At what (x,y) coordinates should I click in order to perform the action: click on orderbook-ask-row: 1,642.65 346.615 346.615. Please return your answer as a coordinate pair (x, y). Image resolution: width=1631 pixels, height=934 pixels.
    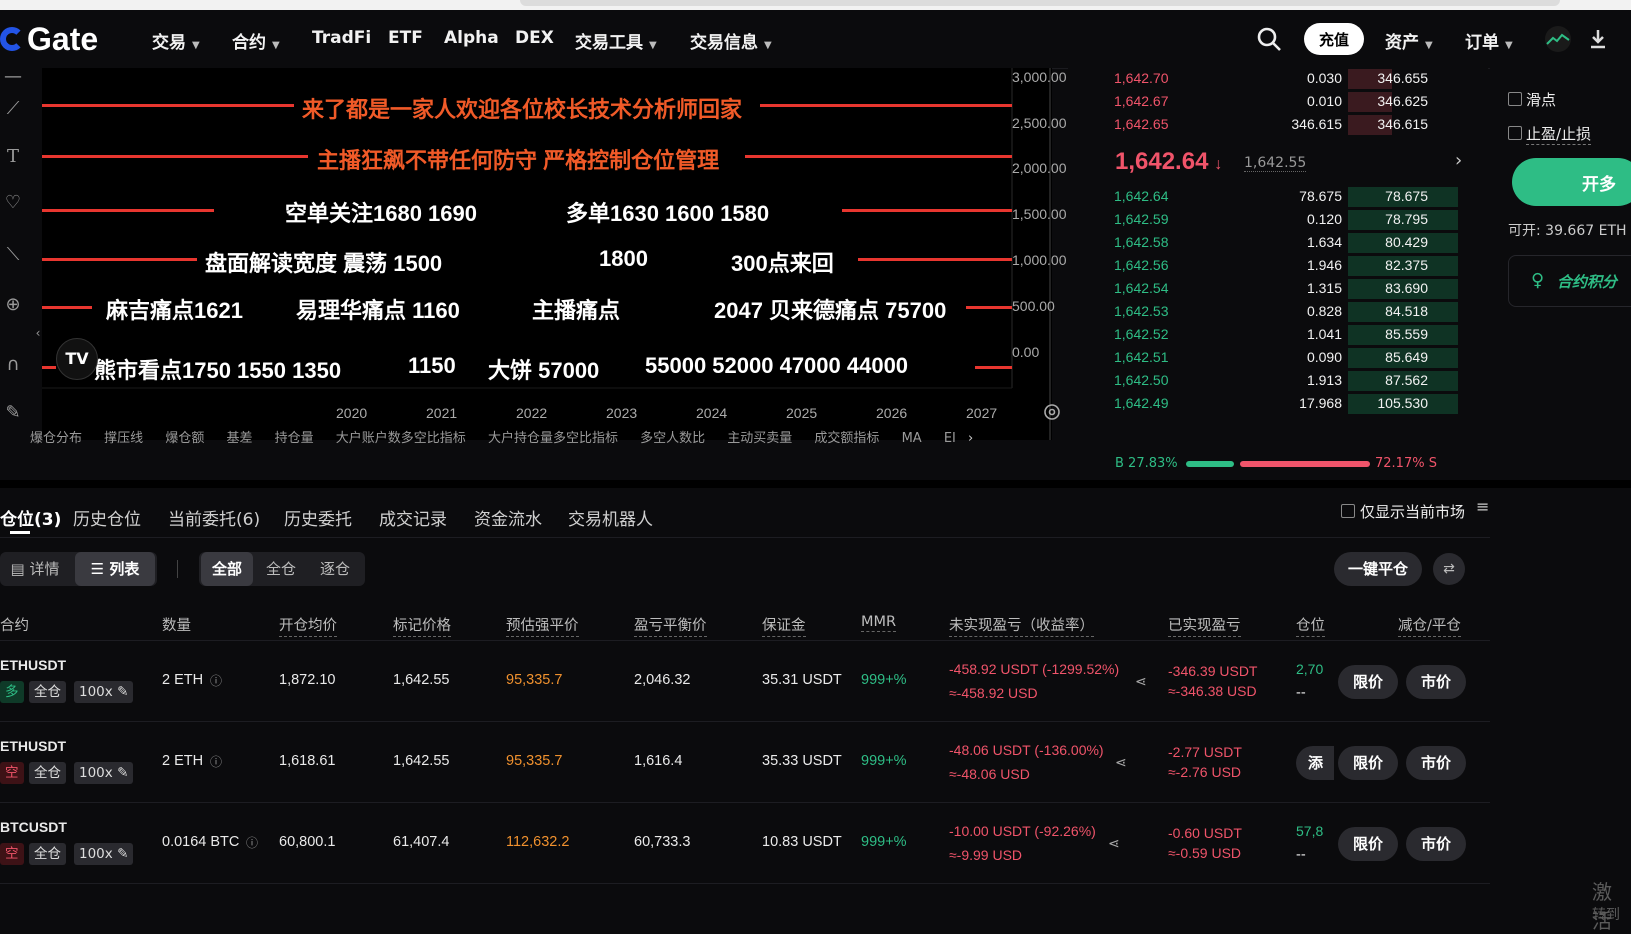
    Looking at the image, I should click on (1273, 125).